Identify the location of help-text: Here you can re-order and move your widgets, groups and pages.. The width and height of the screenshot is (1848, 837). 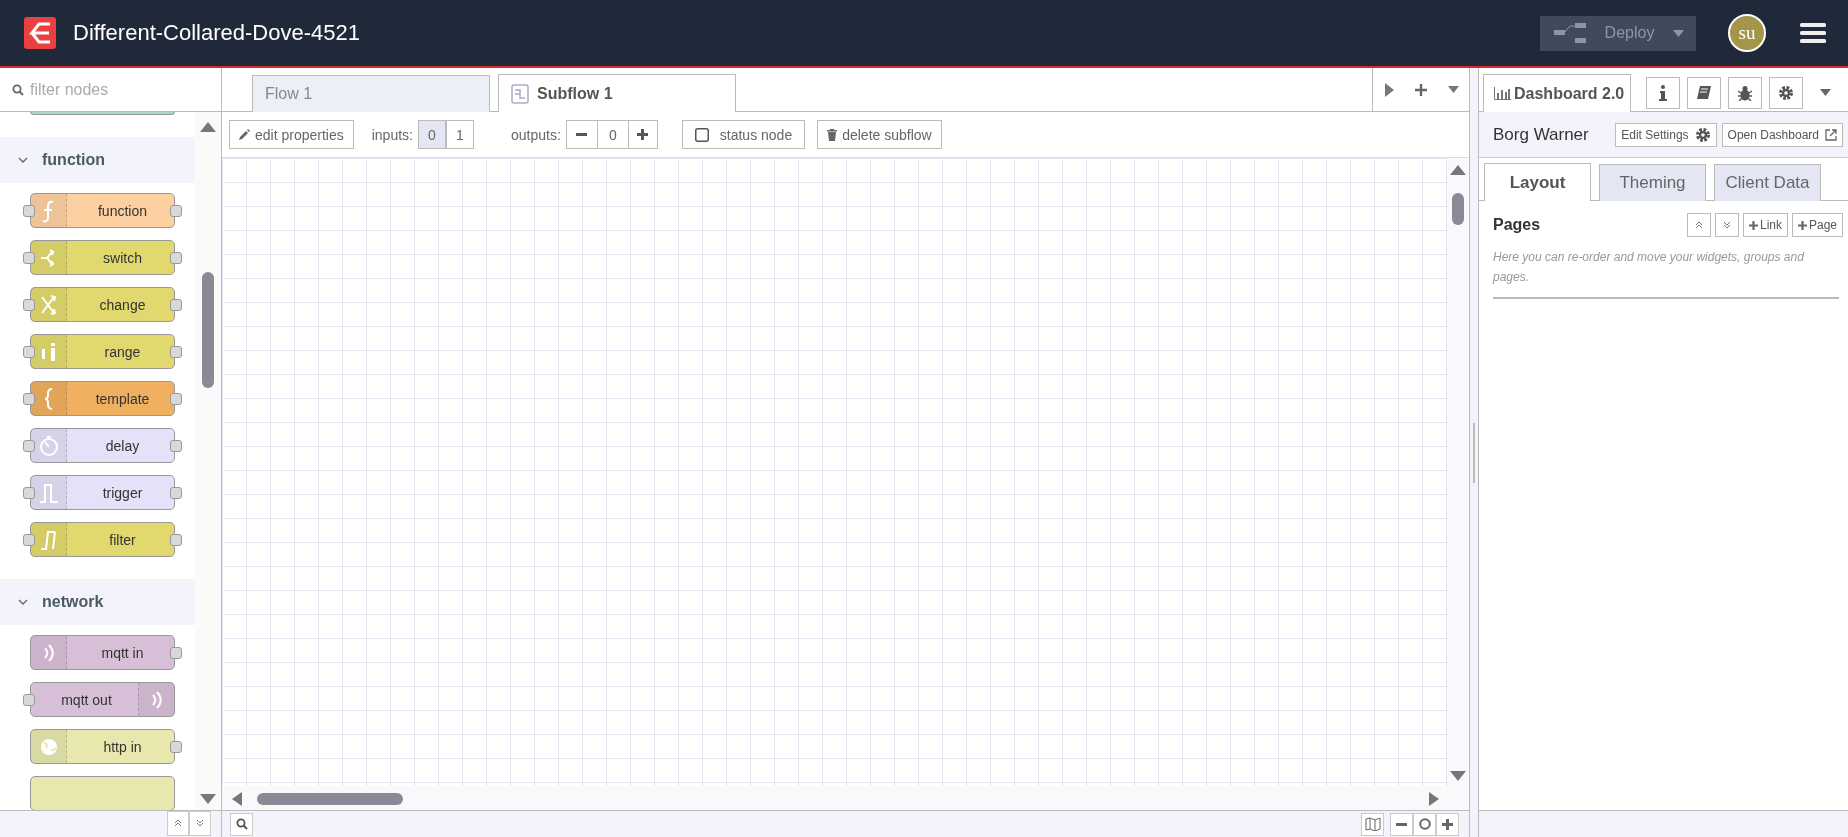
(1649, 267).